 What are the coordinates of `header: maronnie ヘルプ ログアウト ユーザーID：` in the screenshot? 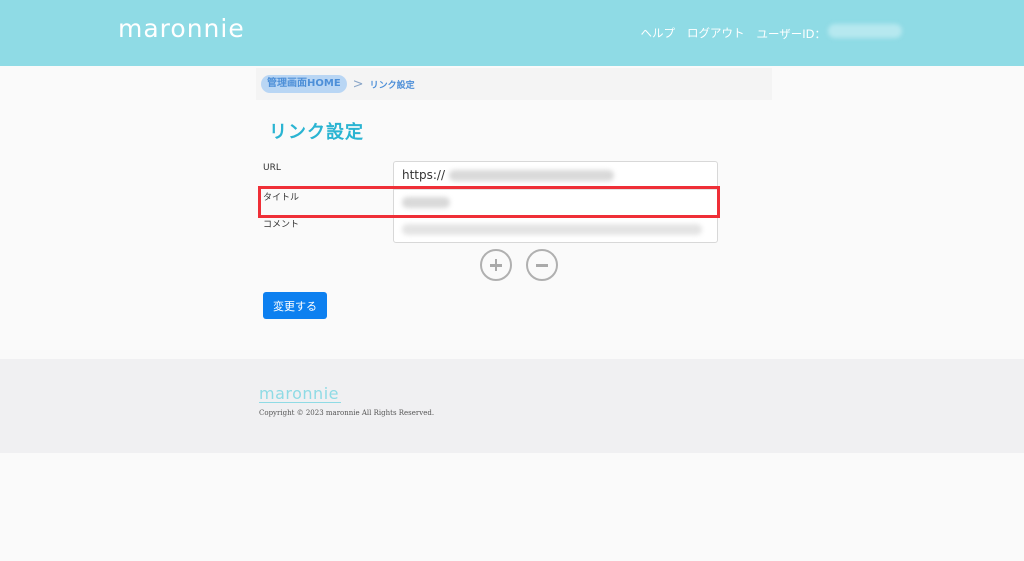 It's located at (512, 33).